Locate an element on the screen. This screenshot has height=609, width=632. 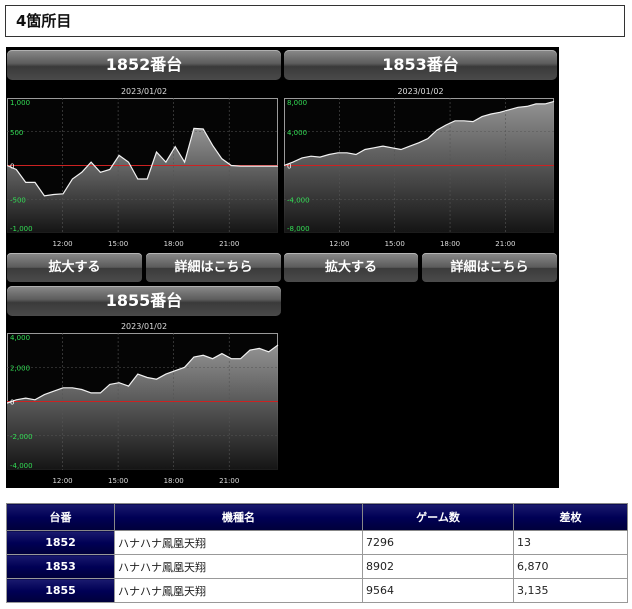
y-tick-label: 8,000 is located at coordinates (297, 103).